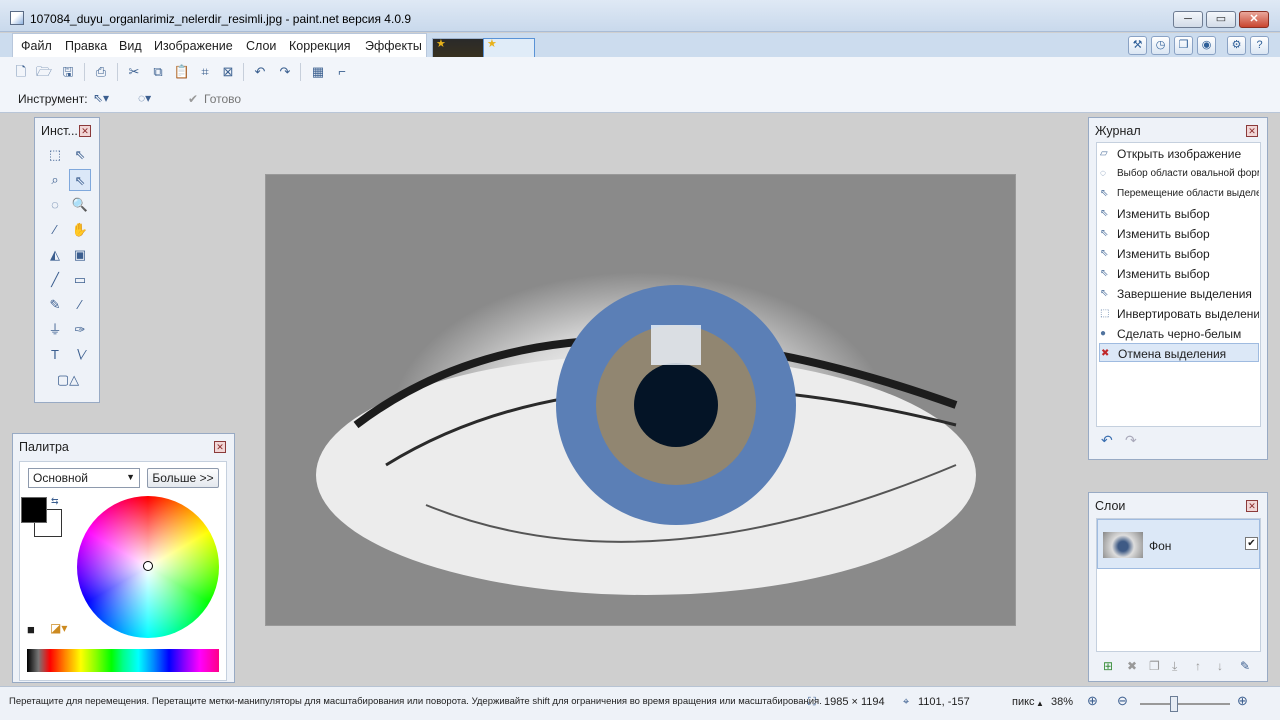 This screenshot has width=1280, height=720. What do you see at coordinates (80, 330) in the screenshot?
I see `recolor-icon: ✑` at bounding box center [80, 330].